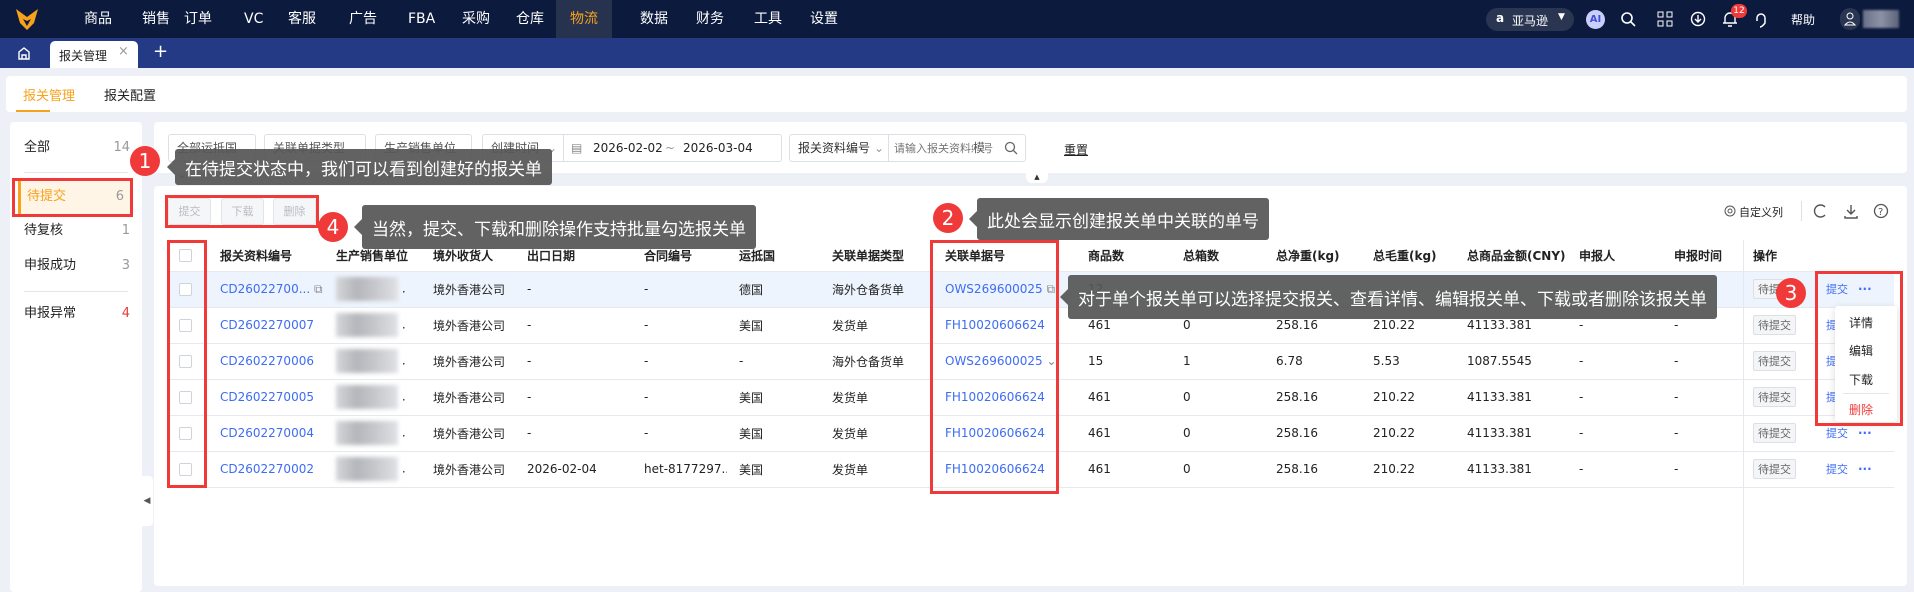  Describe the element at coordinates (773, 325) in the screenshot. I see `cell-country: 美国` at that location.